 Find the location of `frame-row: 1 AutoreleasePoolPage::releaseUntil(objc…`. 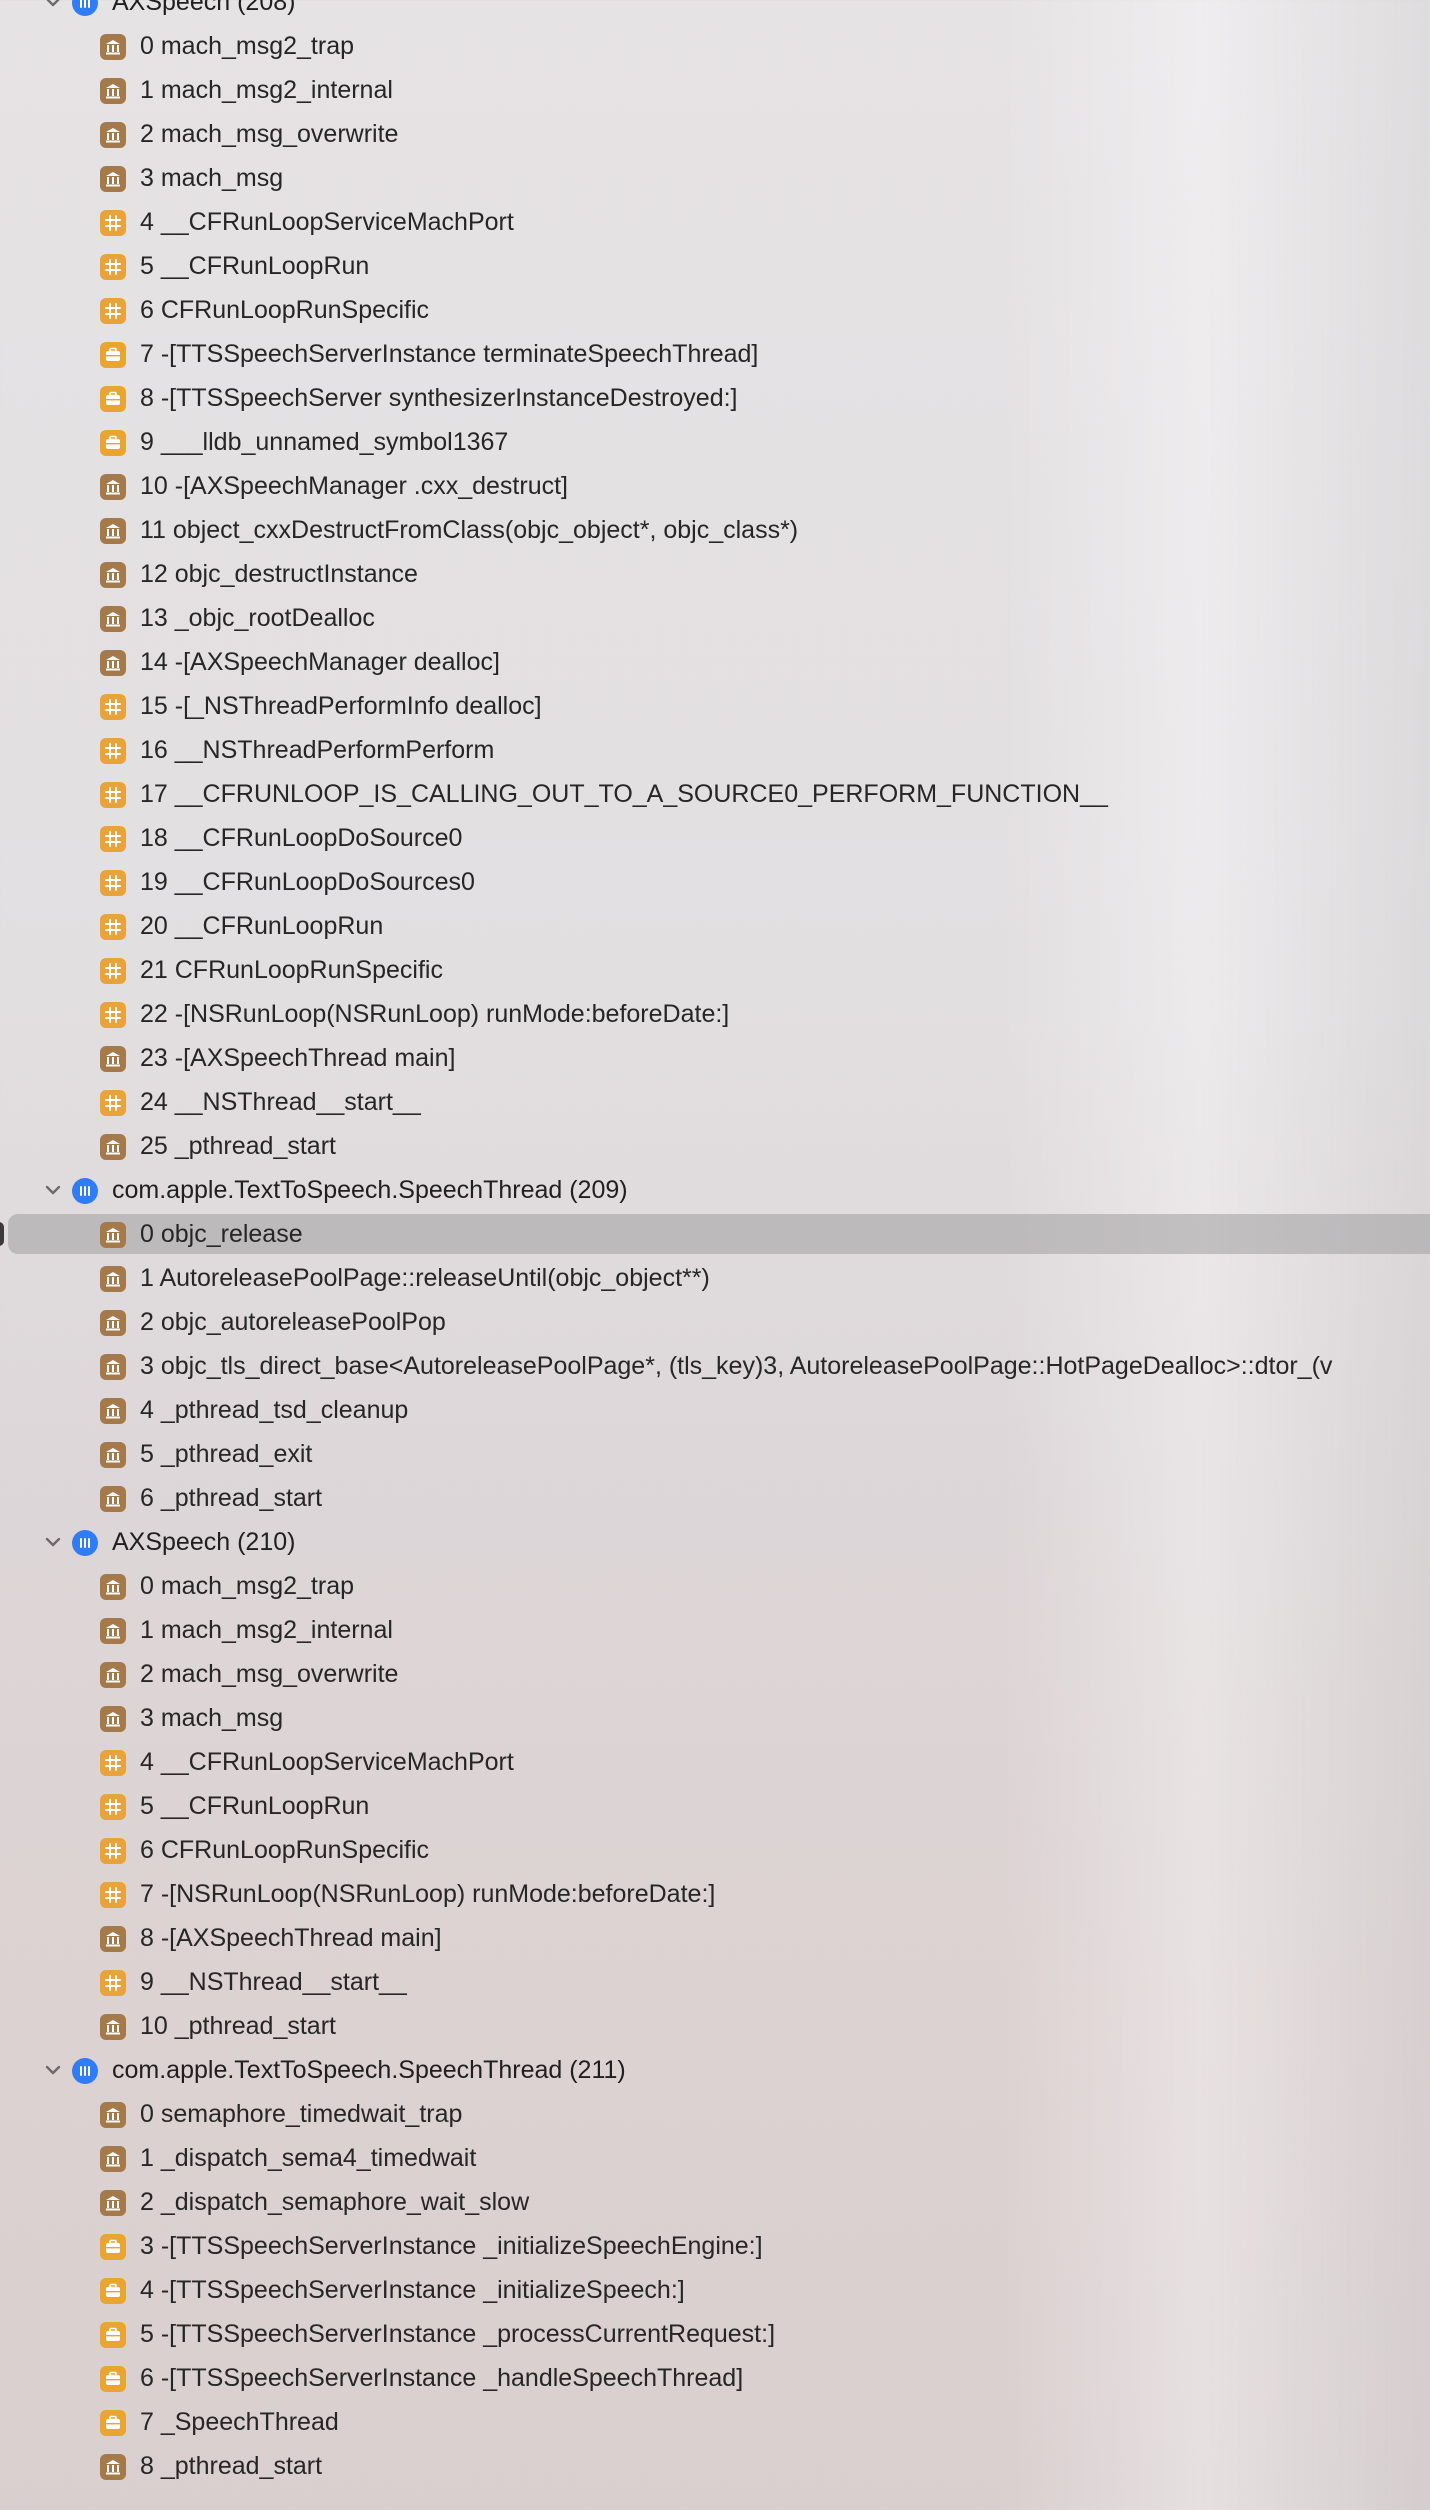

frame-row: 1 AutoreleasePoolPage::releaseUntil(objc… is located at coordinates (715, 1278).